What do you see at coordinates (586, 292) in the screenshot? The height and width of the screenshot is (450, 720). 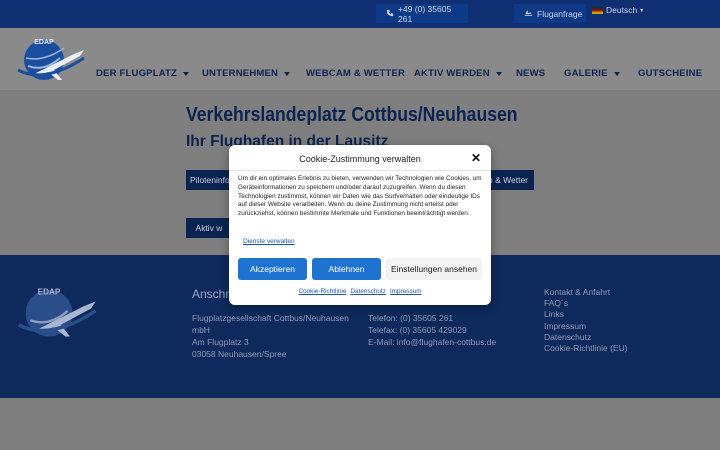 I see `footer-link-kontakt: Kontakt & Anfahrt` at bounding box center [586, 292].